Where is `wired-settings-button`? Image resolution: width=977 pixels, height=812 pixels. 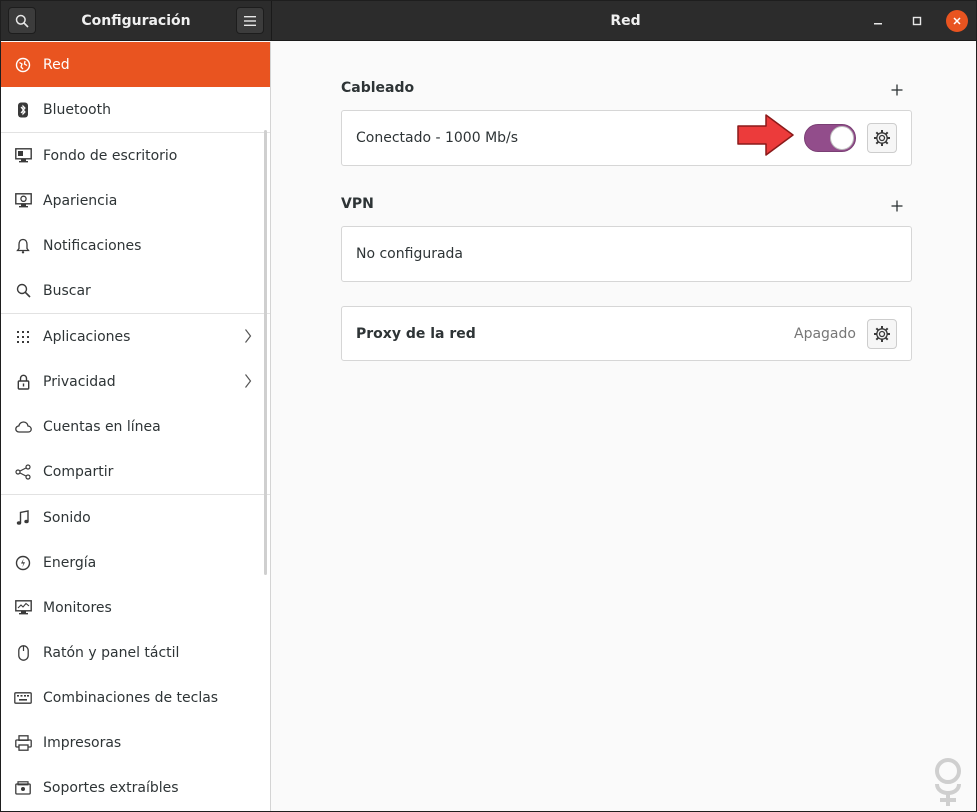 wired-settings-button is located at coordinates (882, 138).